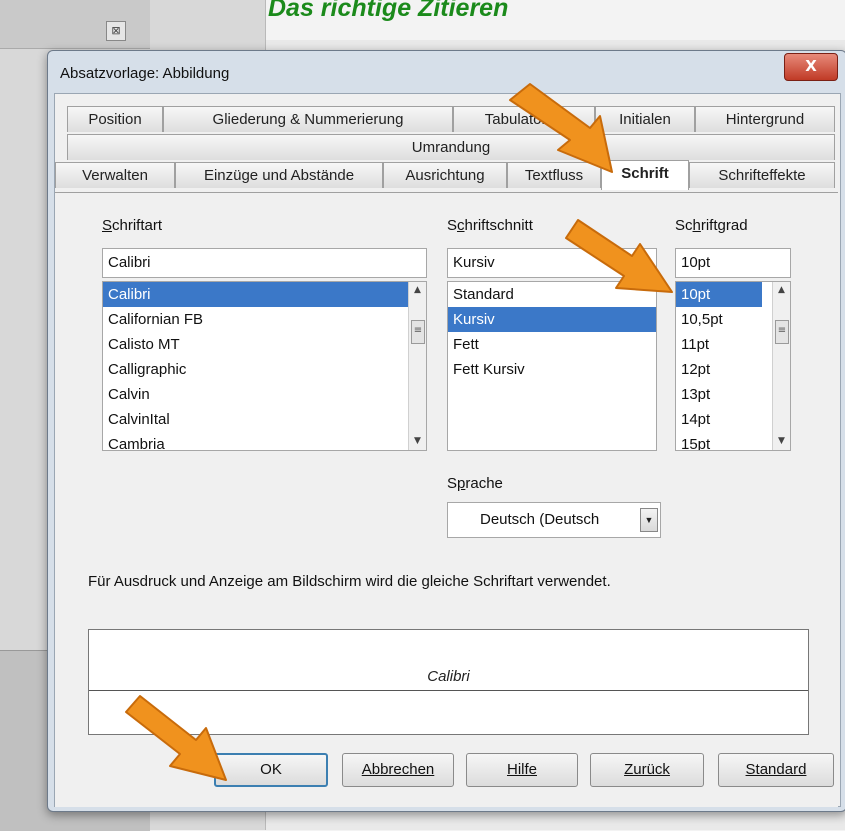 The height and width of the screenshot is (831, 845). Describe the element at coordinates (645, 175) in the screenshot. I see `tab-font: Schrift` at that location.